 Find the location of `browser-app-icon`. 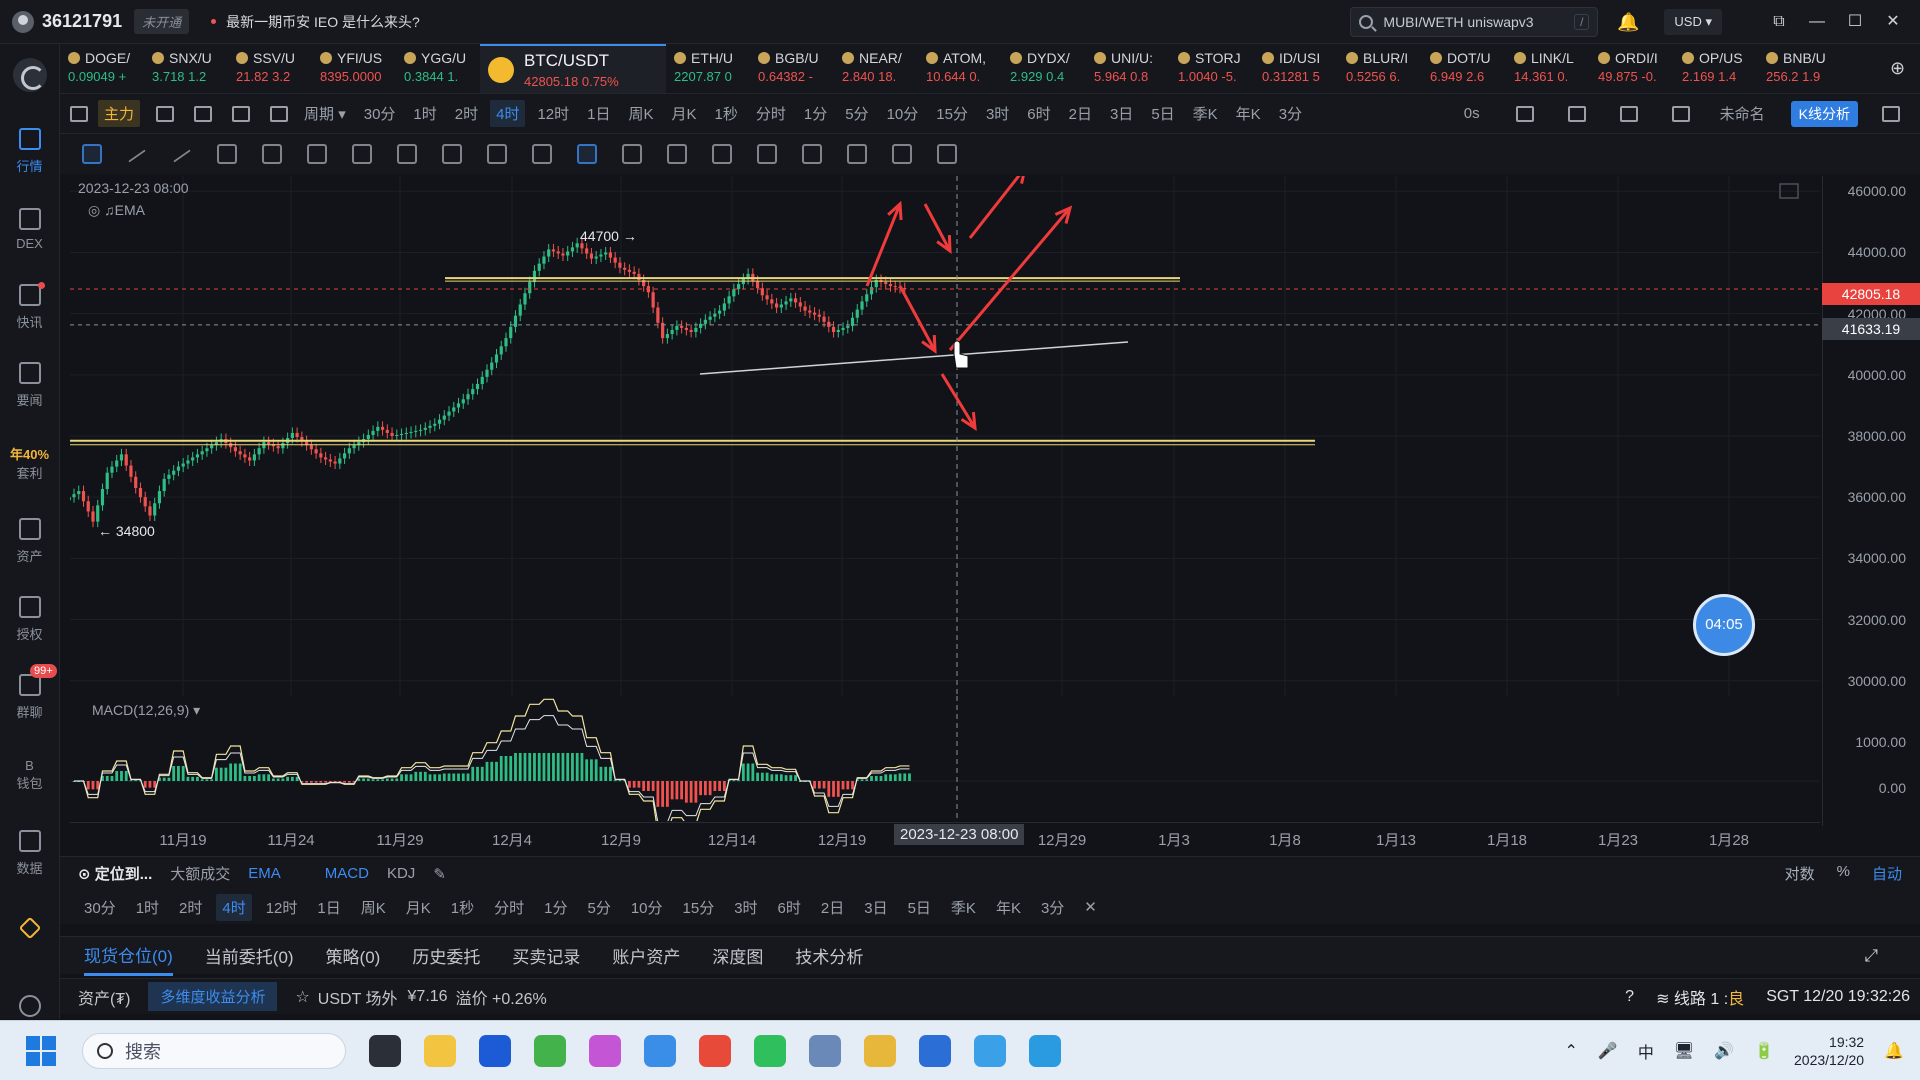

browser-app-icon is located at coordinates (550, 1050).